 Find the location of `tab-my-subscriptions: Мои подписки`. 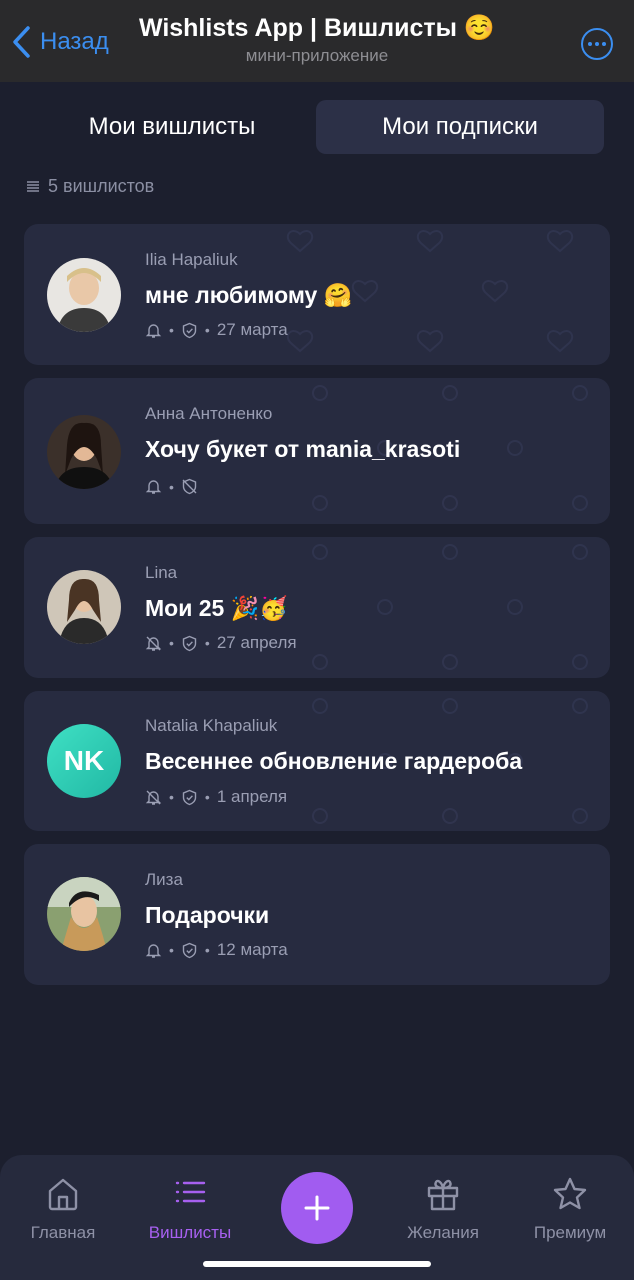

tab-my-subscriptions: Мои подписки is located at coordinates (460, 127).